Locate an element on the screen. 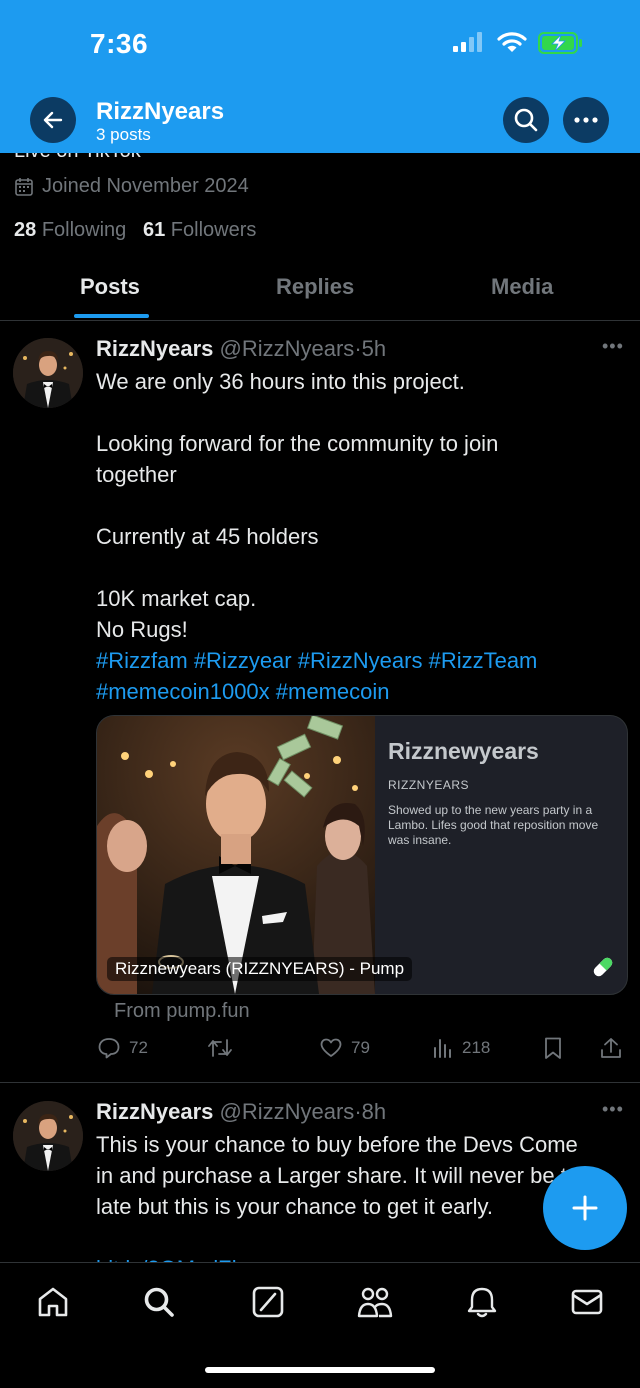 This screenshot has width=640, height=1388. like-button: 79 is located at coordinates (344, 1048).